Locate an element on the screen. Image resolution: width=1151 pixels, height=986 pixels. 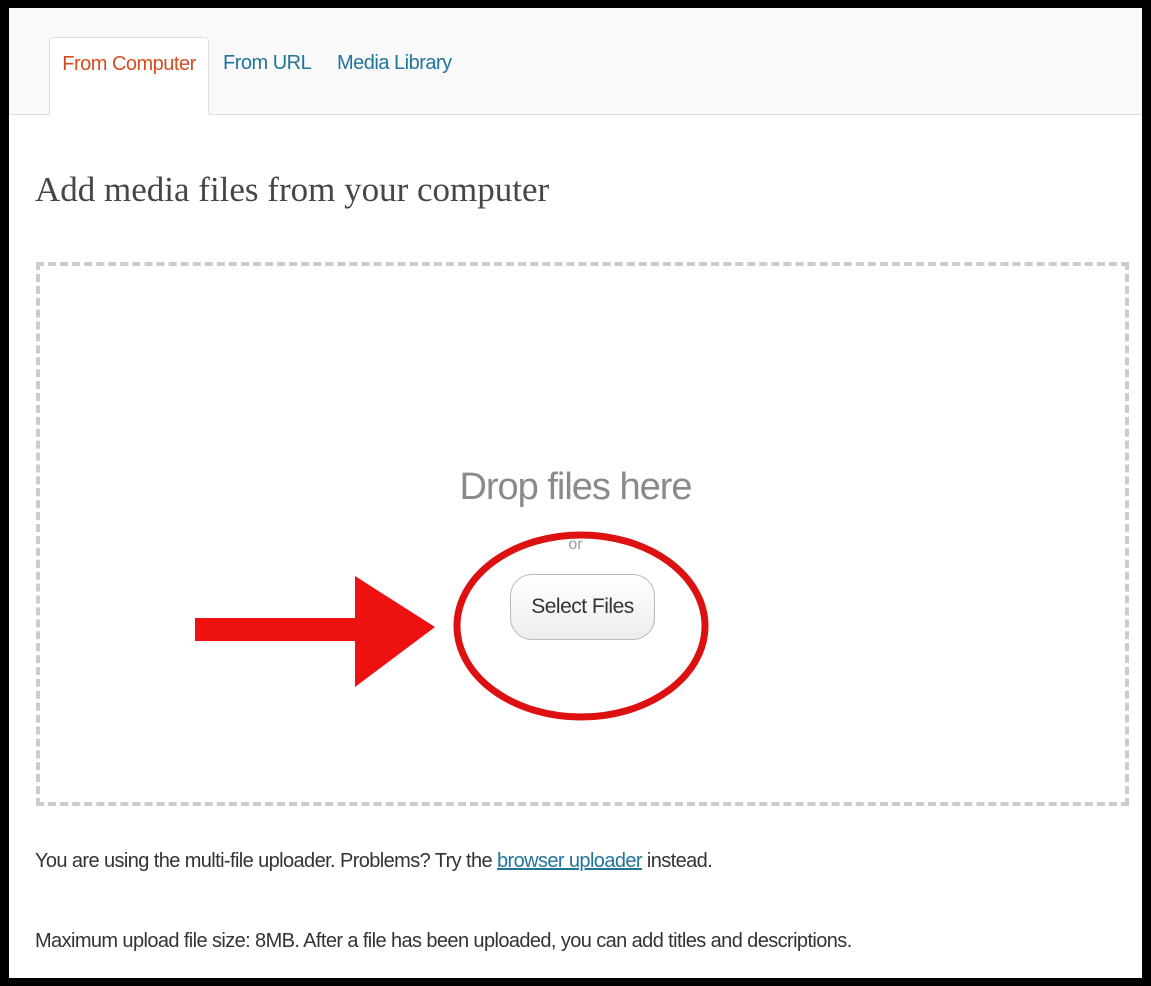
browser-uploader-link: browser uploader is located at coordinates (570, 861).